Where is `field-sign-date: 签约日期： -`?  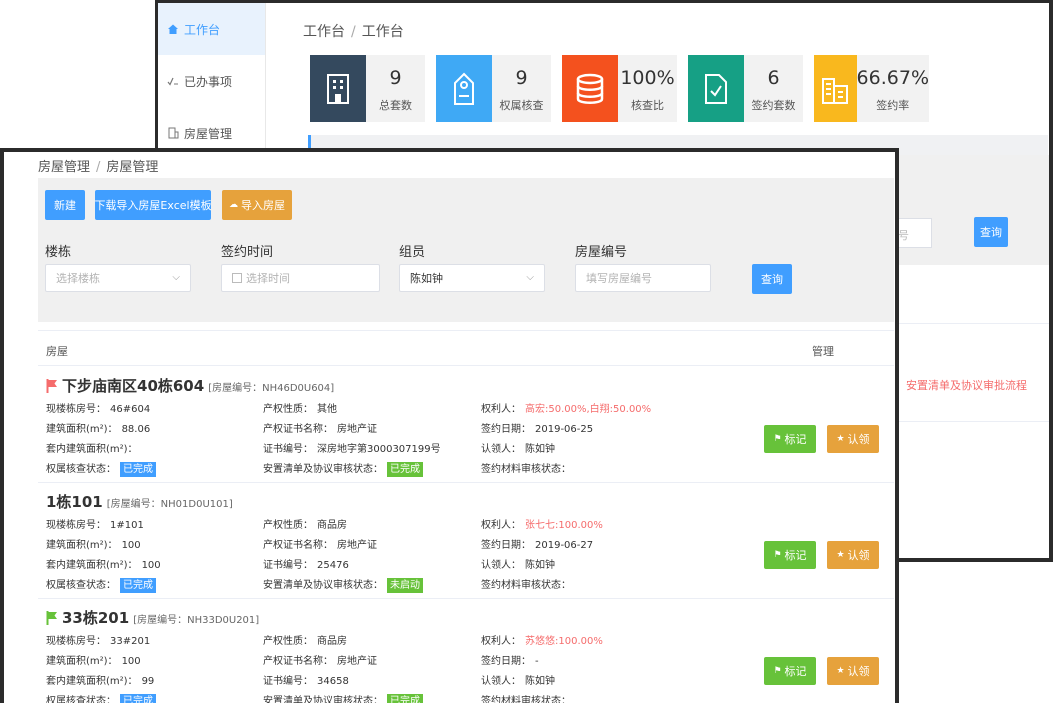 field-sign-date: 签约日期： - is located at coordinates (510, 659).